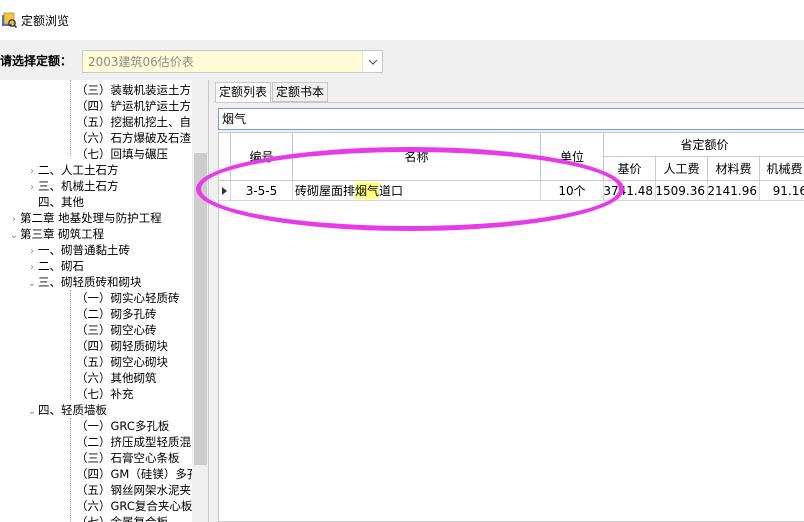  What do you see at coordinates (78, 170) in the screenshot?
I see `tree-item-label: 二、人工土石方` at bounding box center [78, 170].